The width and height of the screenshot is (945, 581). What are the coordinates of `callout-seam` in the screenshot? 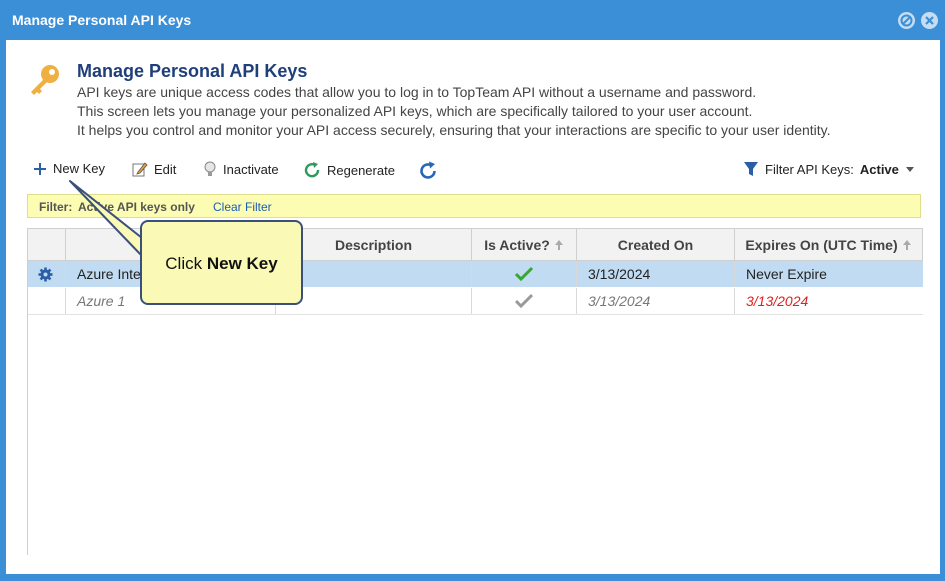 It's located at (143, 247).